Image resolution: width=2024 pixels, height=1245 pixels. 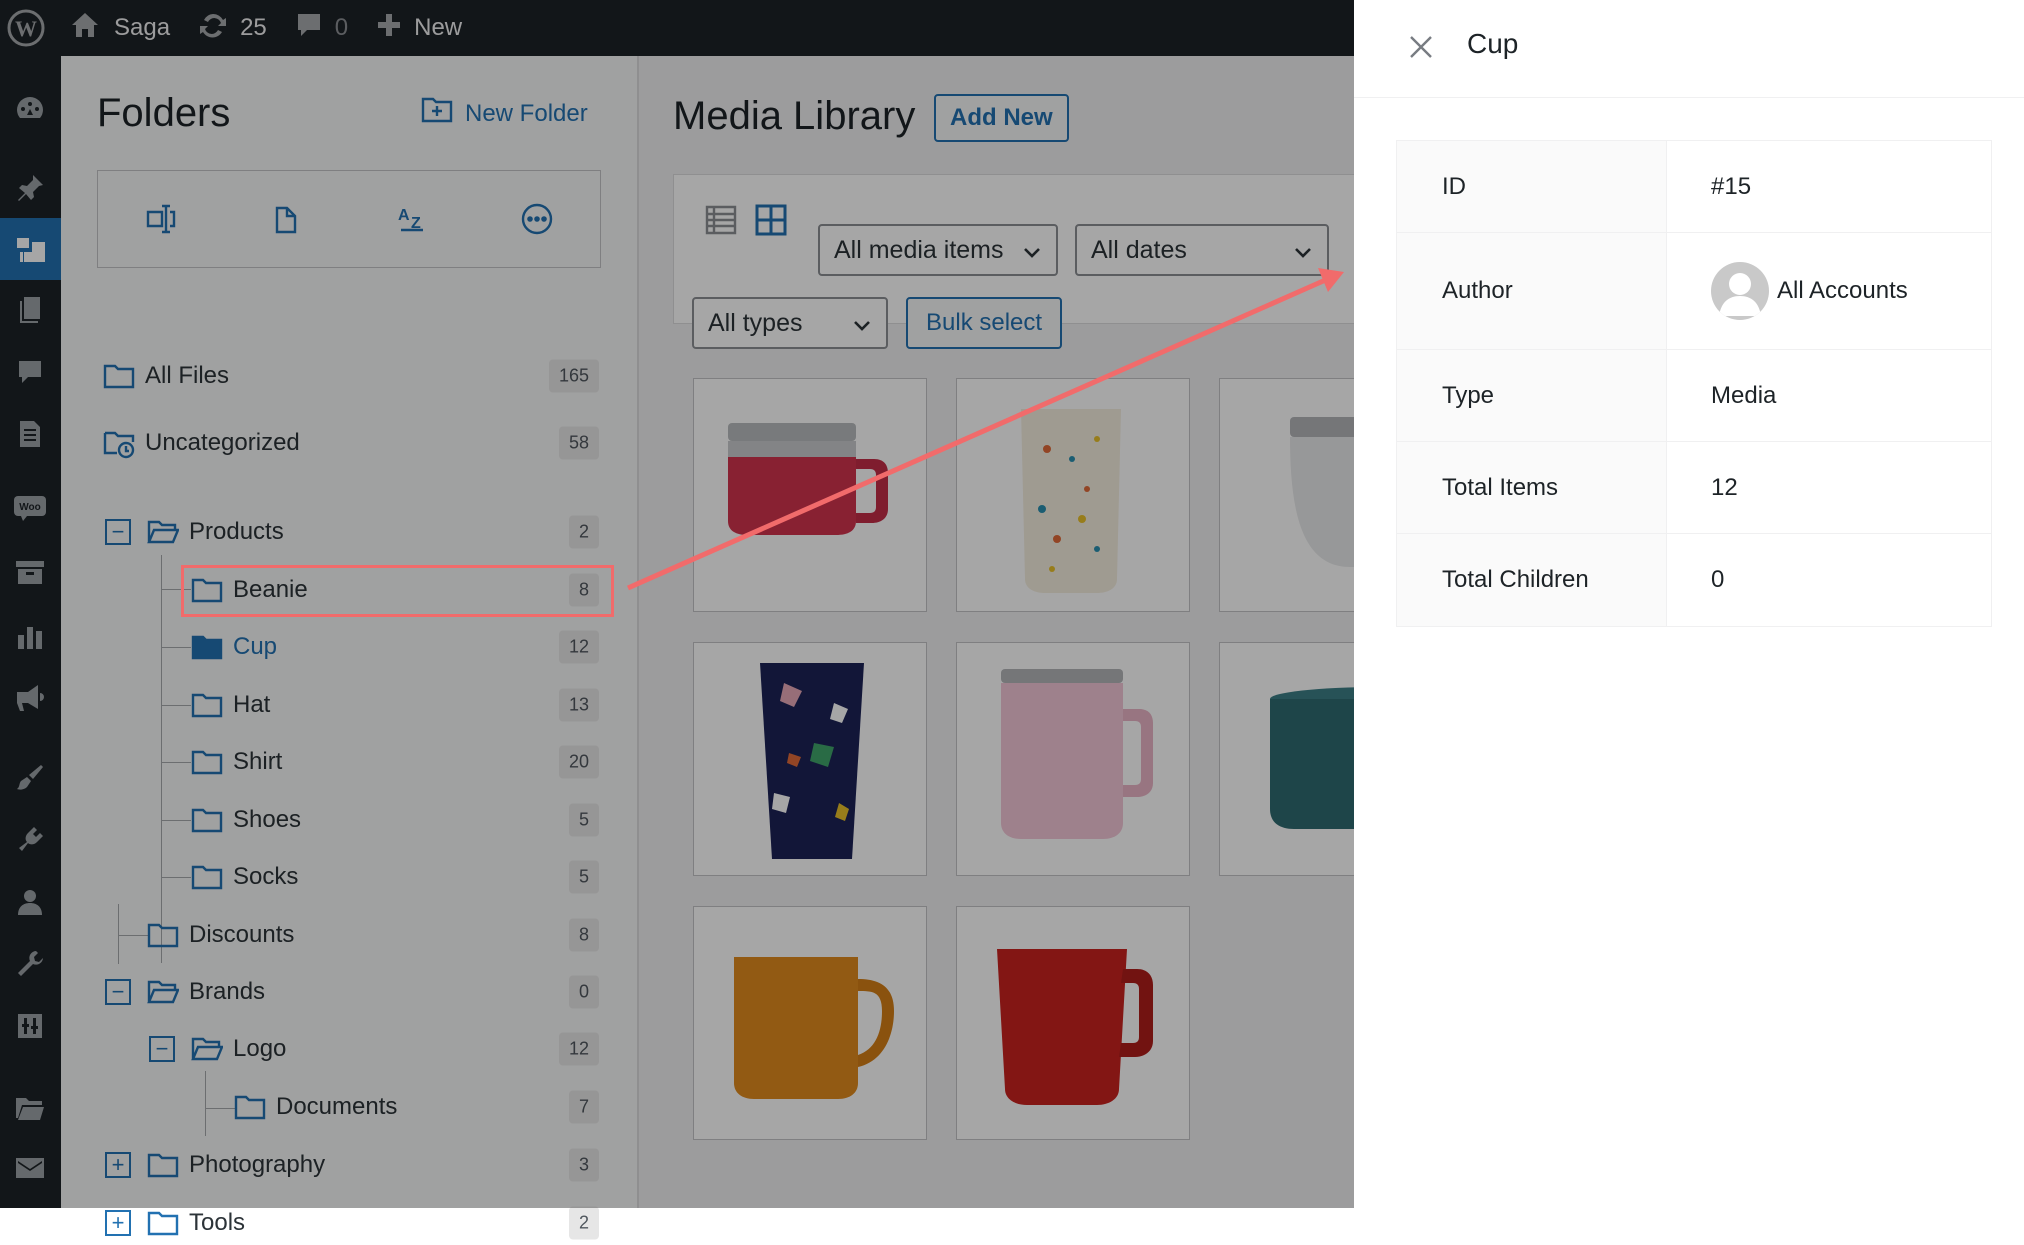 I want to click on panel-title: Cup, so click(x=1493, y=43).